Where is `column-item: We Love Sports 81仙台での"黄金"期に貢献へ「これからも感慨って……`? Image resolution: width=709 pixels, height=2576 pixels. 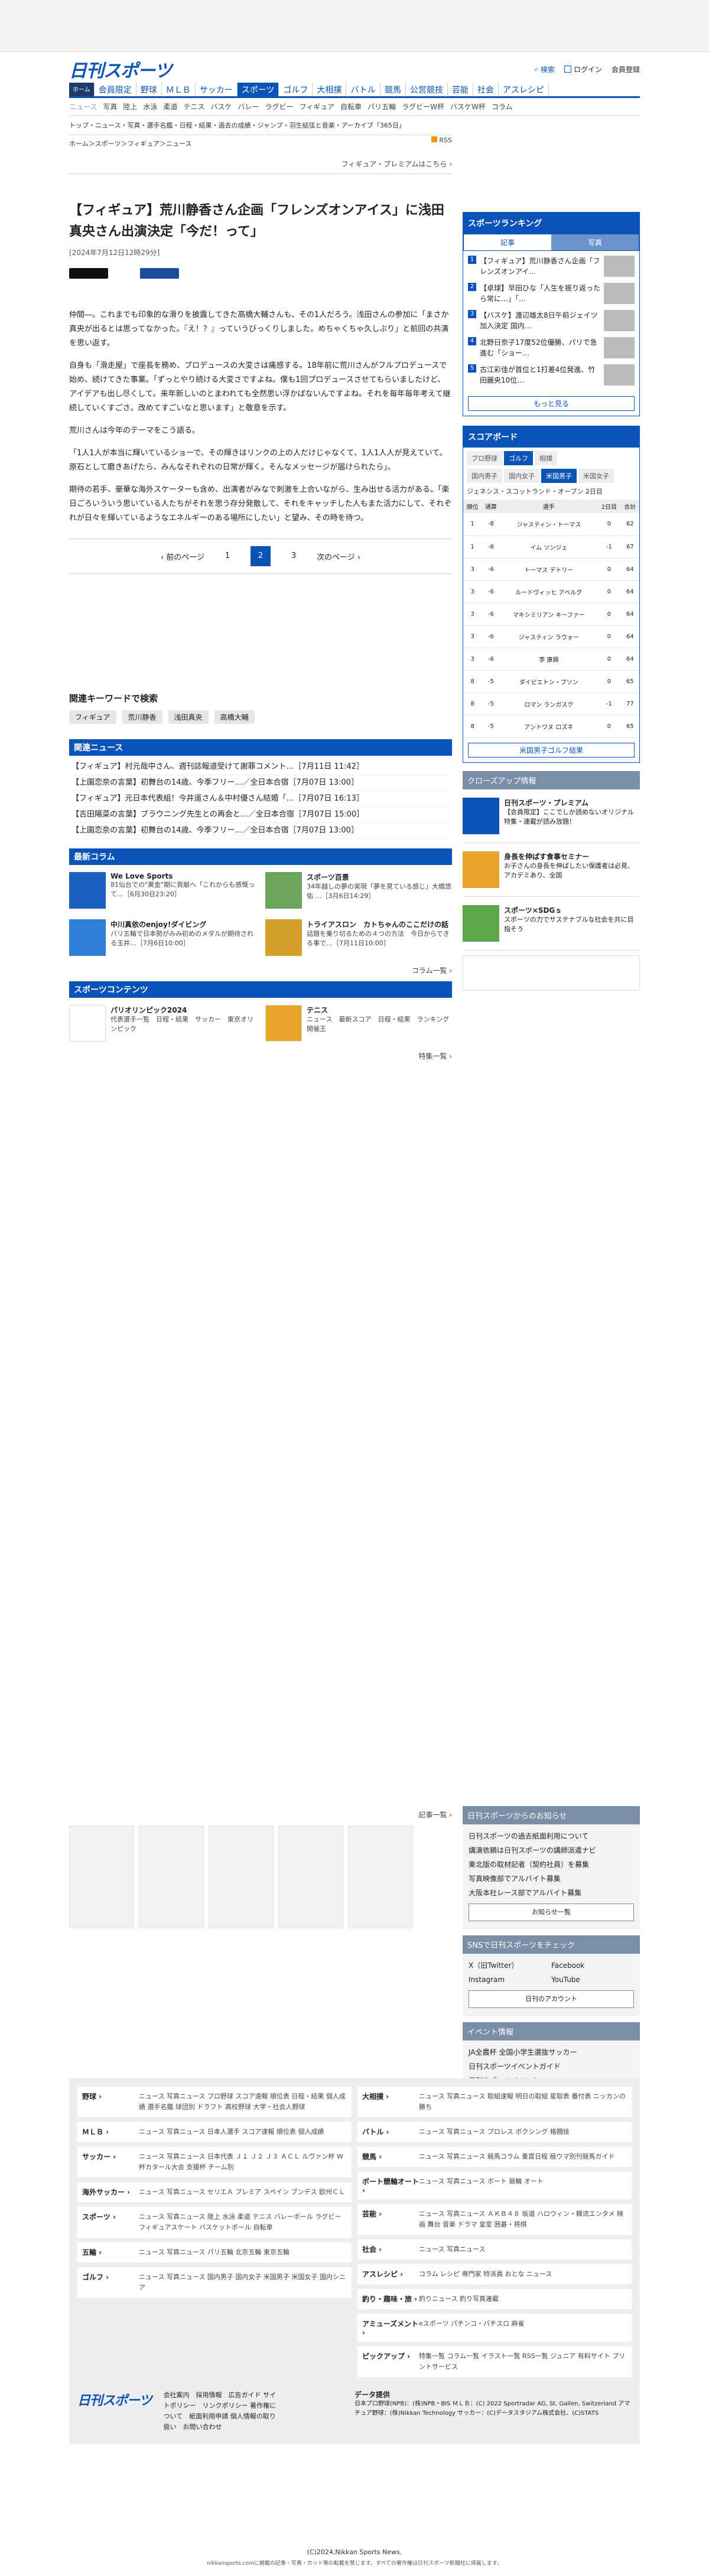 column-item: We Love Sports 81仙台での"黄金"期に貢献へ「これからも感慨って…… is located at coordinates (162, 890).